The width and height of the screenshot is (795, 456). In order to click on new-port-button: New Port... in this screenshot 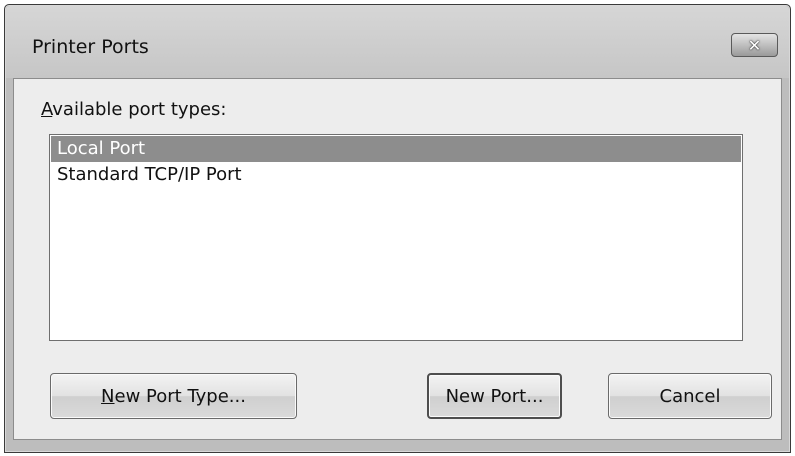, I will do `click(494, 396)`.